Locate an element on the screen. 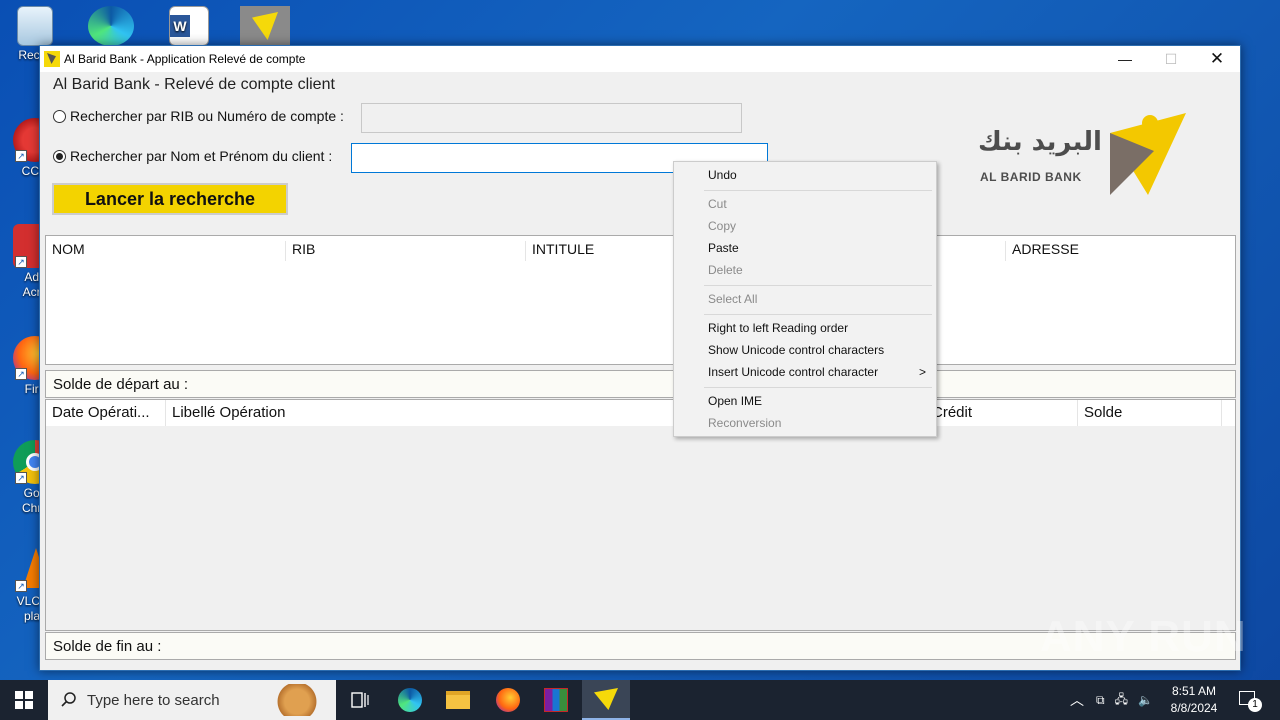 This screenshot has width=1280, height=720. task-view-button is located at coordinates (360, 700).